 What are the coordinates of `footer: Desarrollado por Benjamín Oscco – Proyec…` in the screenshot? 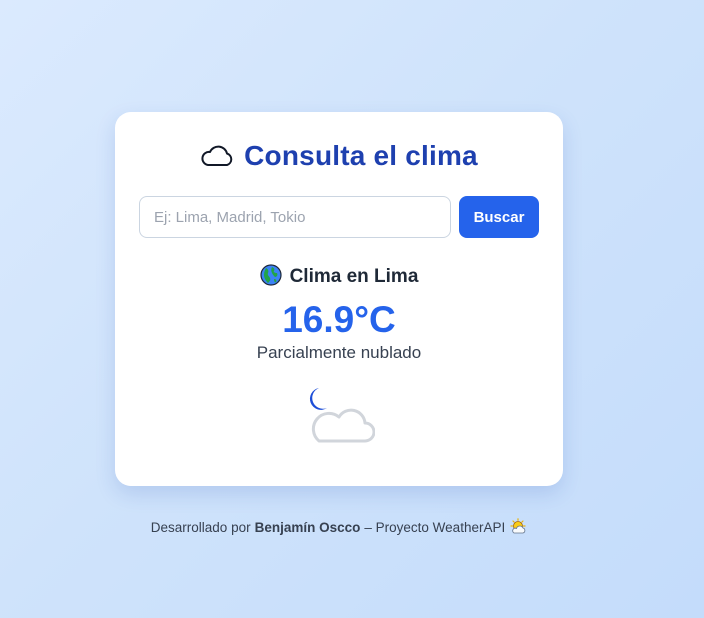 It's located at (339, 527).